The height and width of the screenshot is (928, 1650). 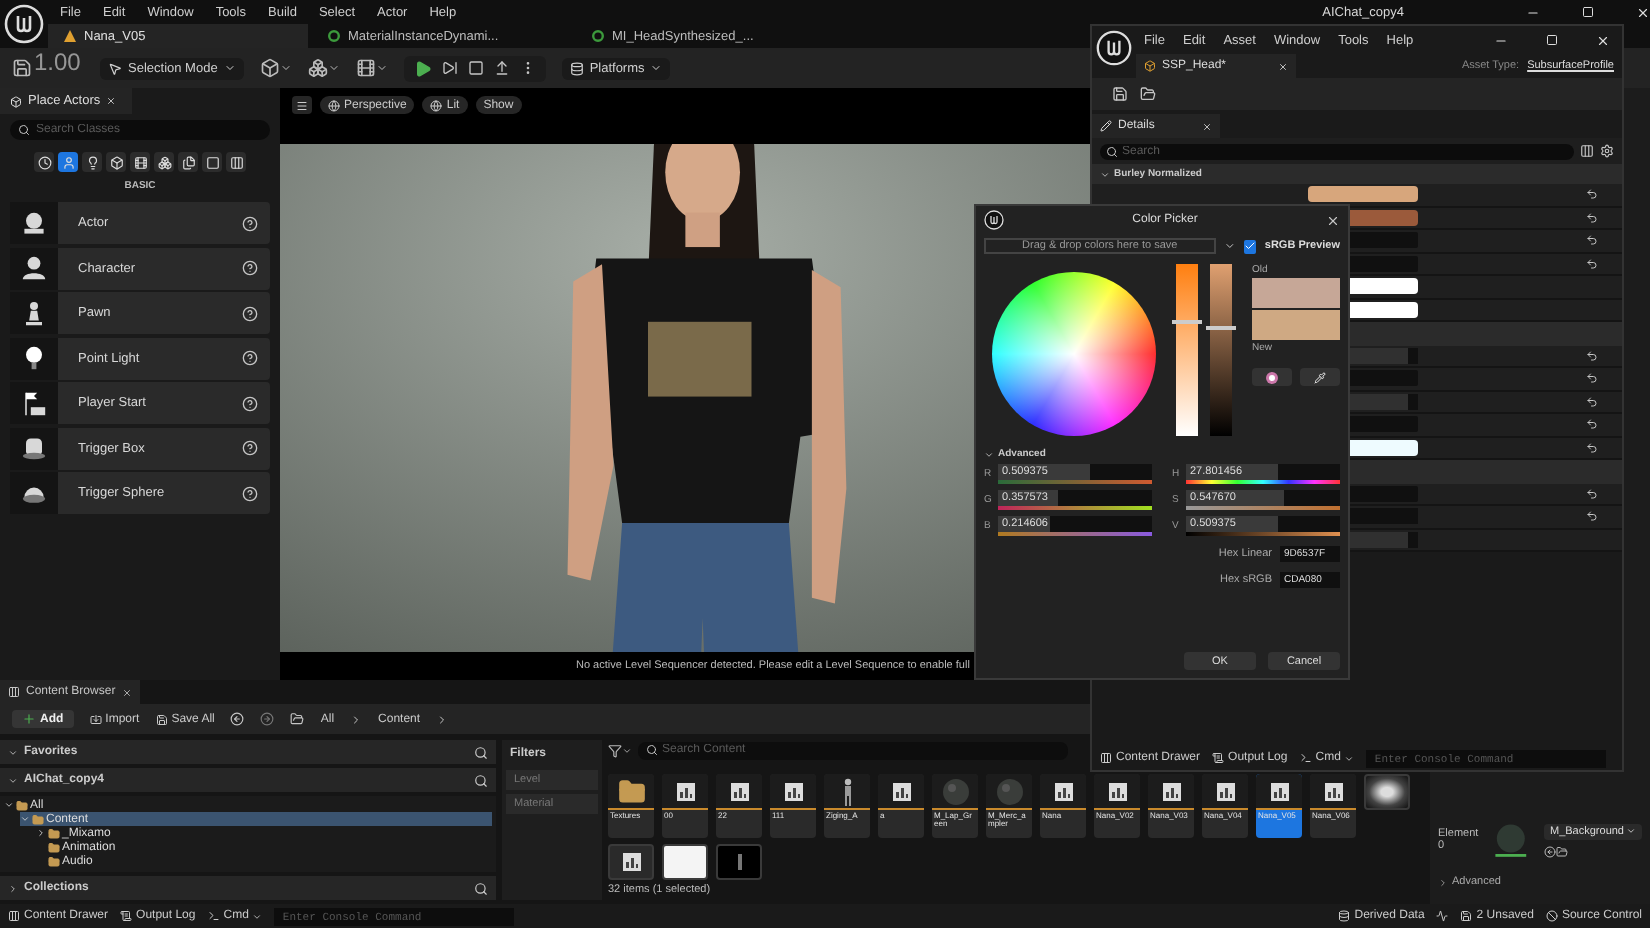 I want to click on color-swatch, so click(x=1363, y=194).